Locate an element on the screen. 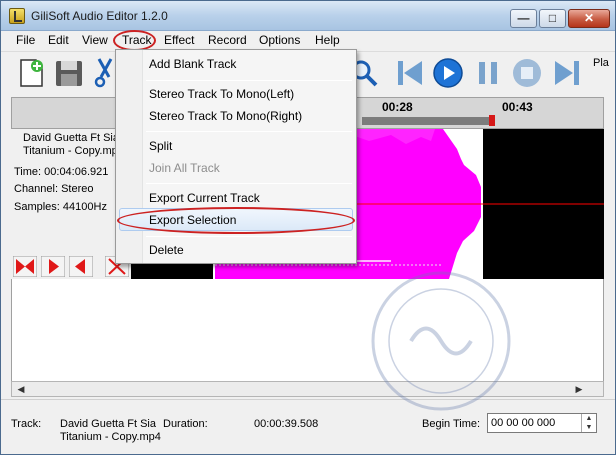 The image size is (616, 455). minimize-icon: — is located at coordinates (523, 18).